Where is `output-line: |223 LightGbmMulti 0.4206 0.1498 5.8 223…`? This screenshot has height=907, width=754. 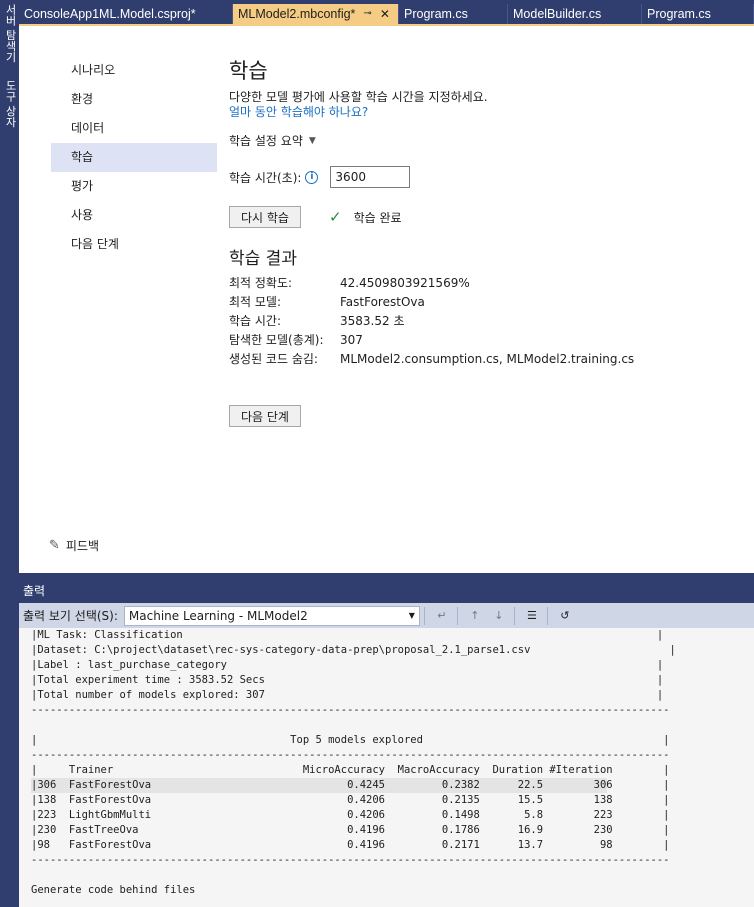
output-line: |223 LightGbmMulti 0.4206 0.1498 5.8 223… is located at coordinates (350, 815).